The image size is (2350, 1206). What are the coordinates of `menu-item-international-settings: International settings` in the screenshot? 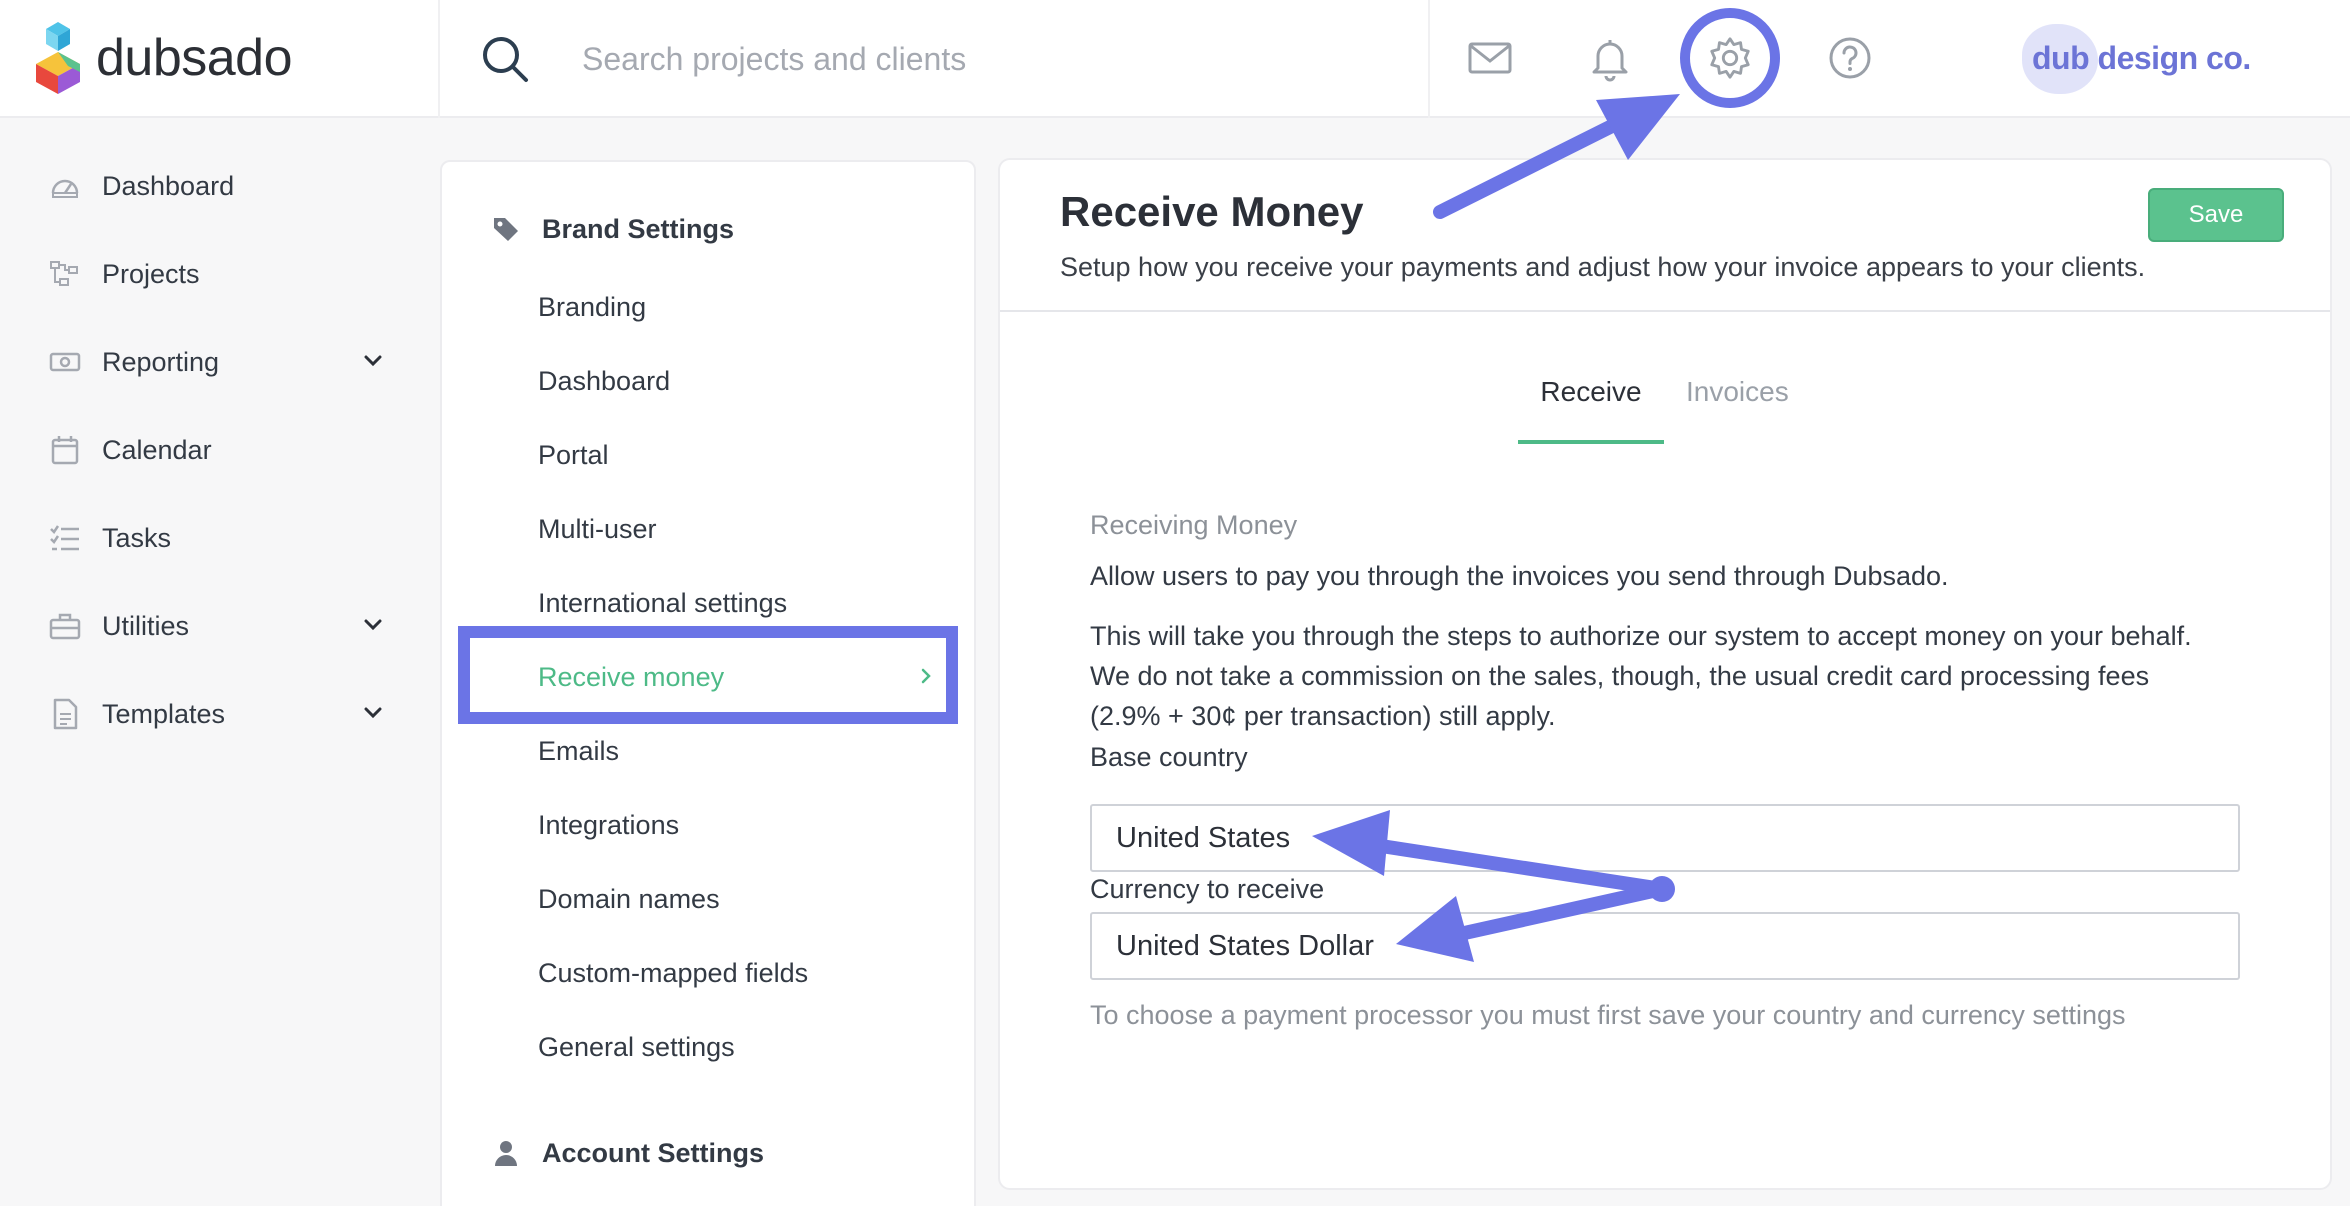 It's located at (738, 603).